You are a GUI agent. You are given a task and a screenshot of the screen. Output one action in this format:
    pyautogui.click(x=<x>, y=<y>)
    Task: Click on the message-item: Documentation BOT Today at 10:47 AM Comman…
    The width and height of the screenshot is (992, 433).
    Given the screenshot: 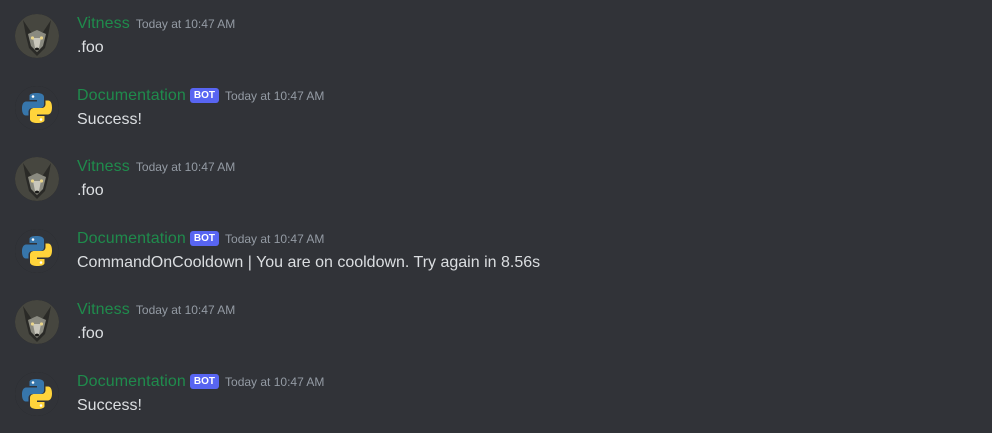 What is the action you would take?
    pyautogui.click(x=496, y=259)
    